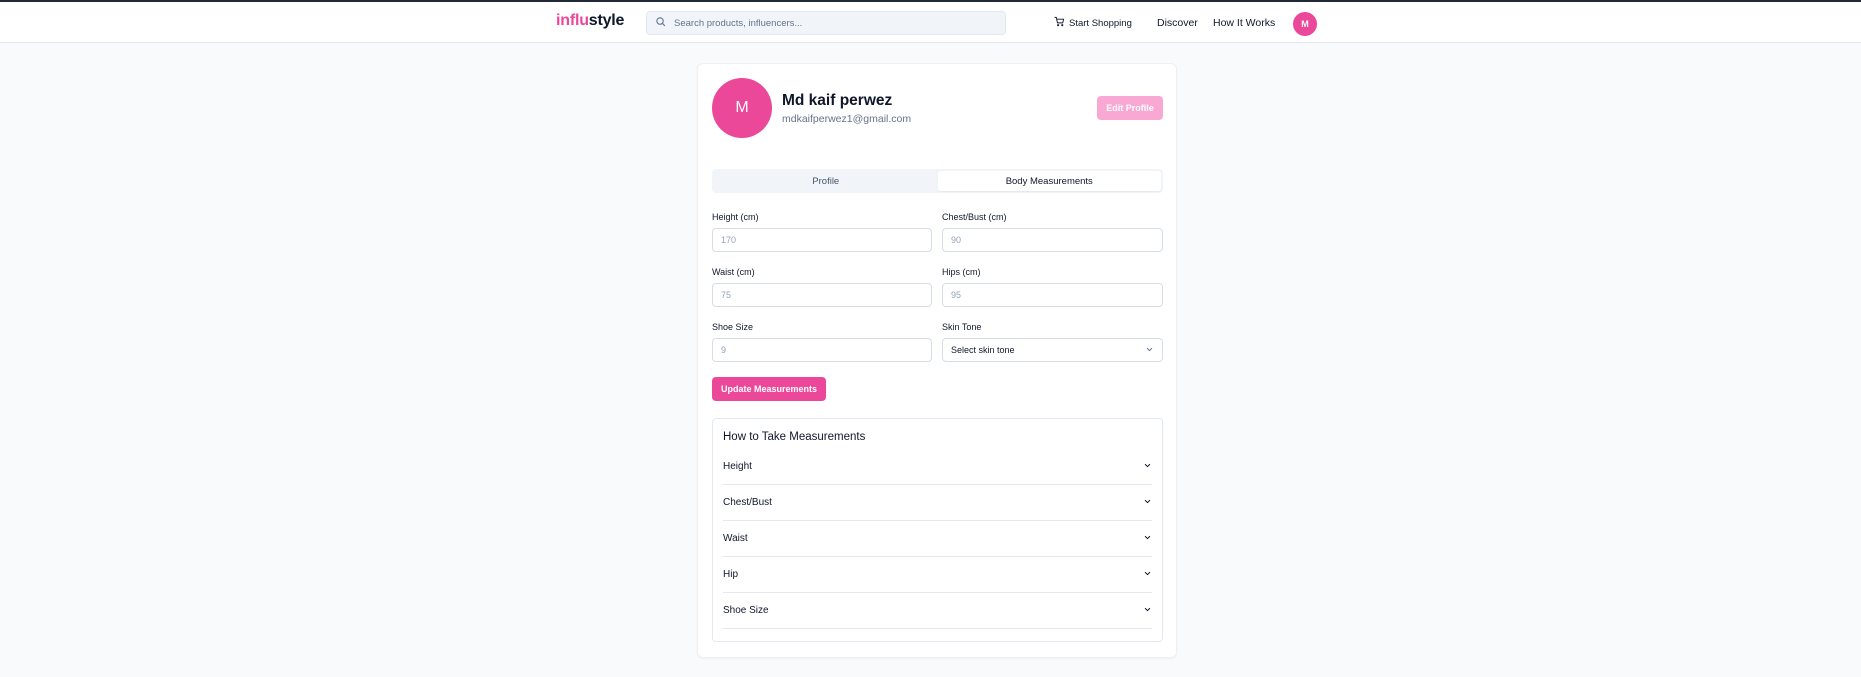 The image size is (1861, 677). What do you see at coordinates (961, 272) in the screenshot?
I see `hips-label: Hips (cm)` at bounding box center [961, 272].